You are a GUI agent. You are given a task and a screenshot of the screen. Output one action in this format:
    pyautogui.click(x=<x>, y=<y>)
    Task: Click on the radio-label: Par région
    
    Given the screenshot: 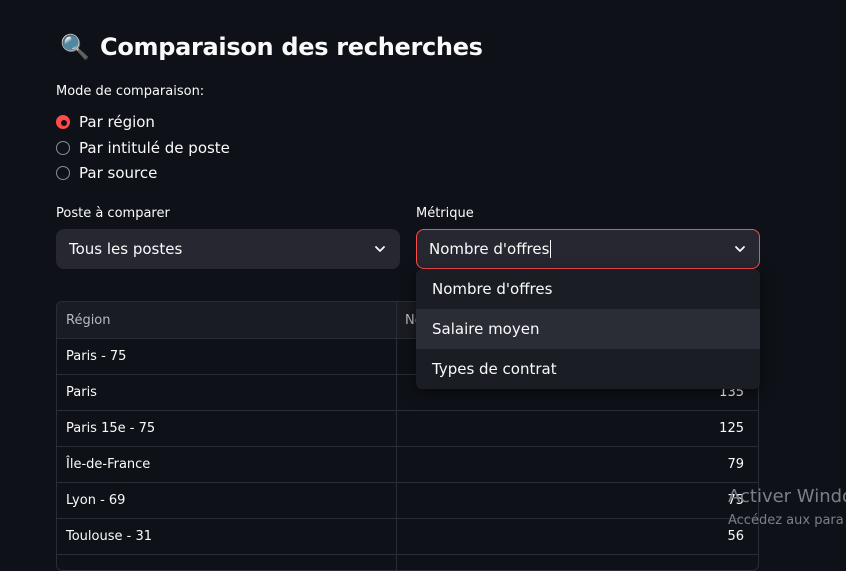 What is the action you would take?
    pyautogui.click(x=117, y=122)
    